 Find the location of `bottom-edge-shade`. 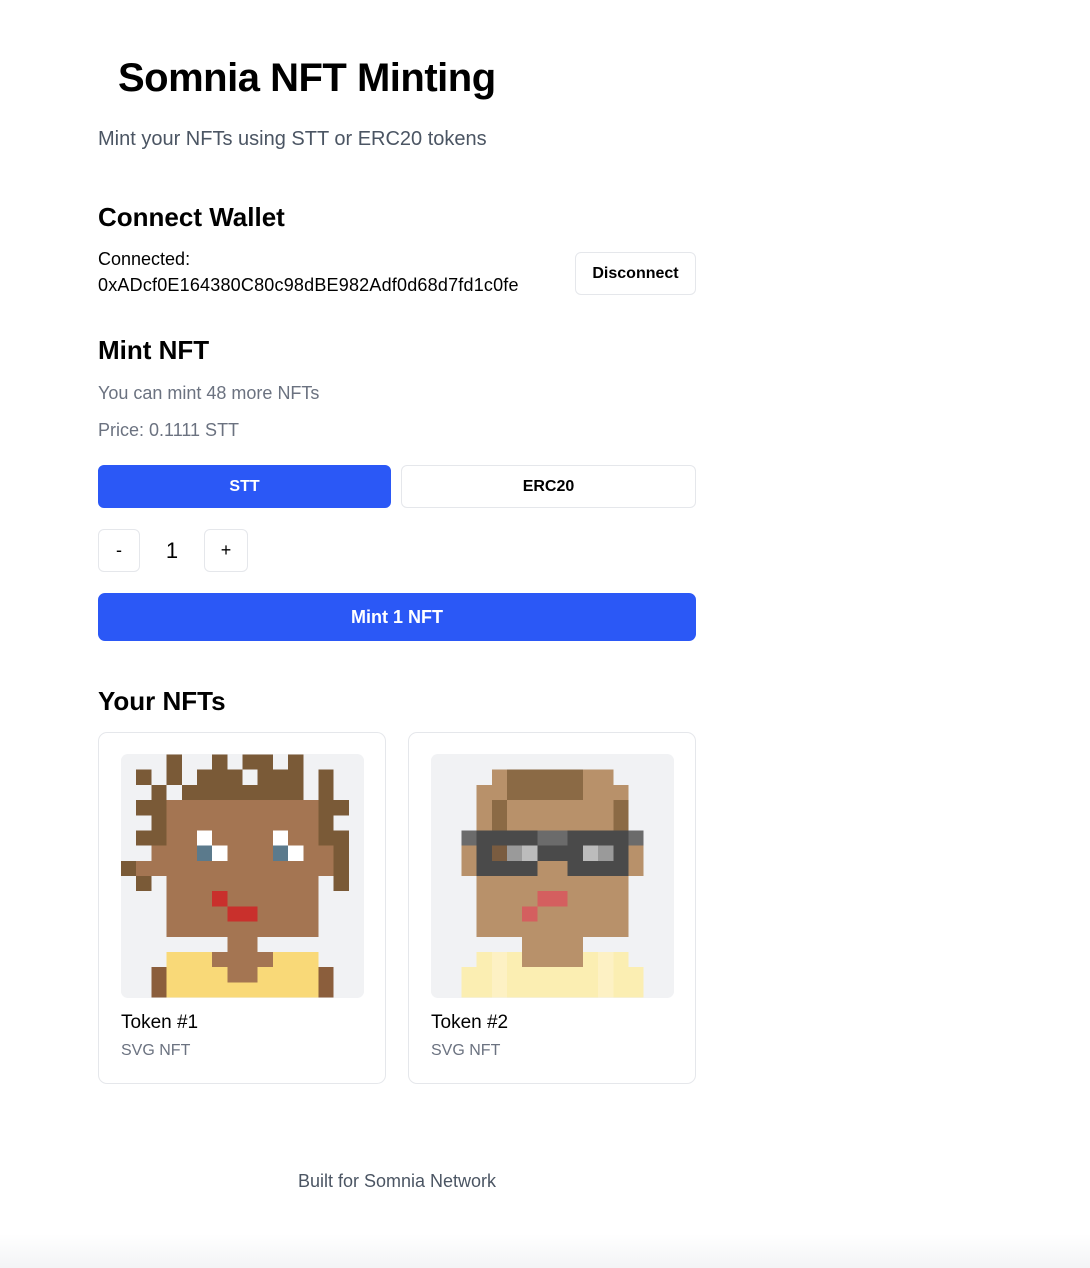

bottom-edge-shade is located at coordinates (545, 1251).